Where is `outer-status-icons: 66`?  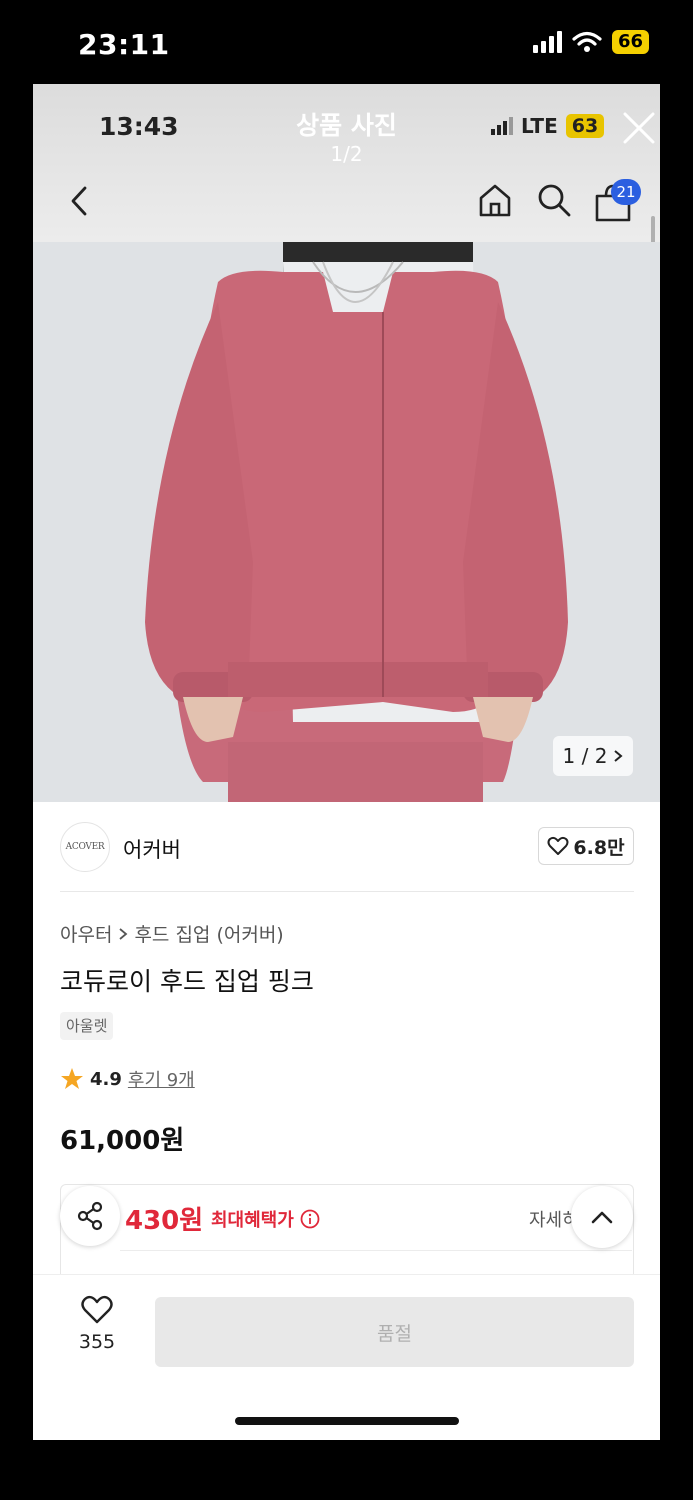
outer-status-icons: 66 is located at coordinates (590, 42).